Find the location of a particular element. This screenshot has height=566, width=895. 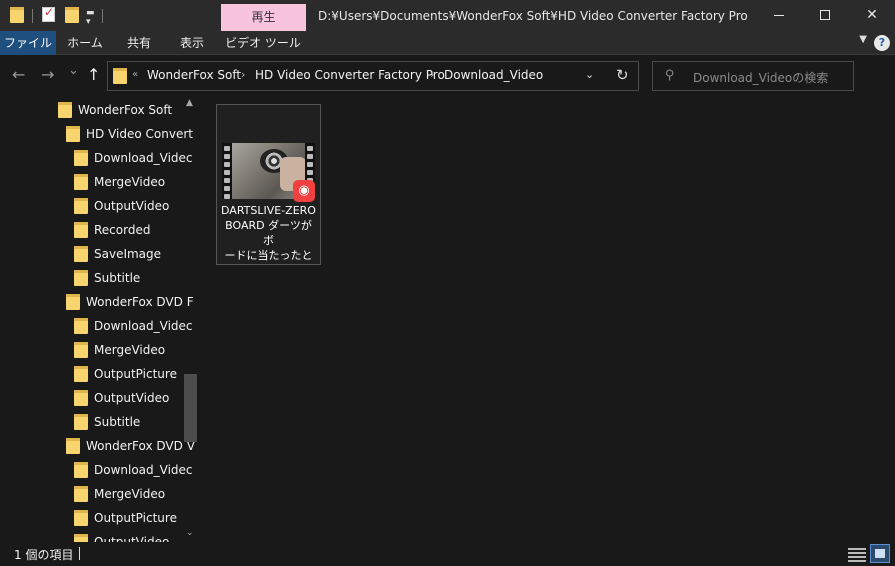

tree-item-label: Recorded is located at coordinates (122, 230).